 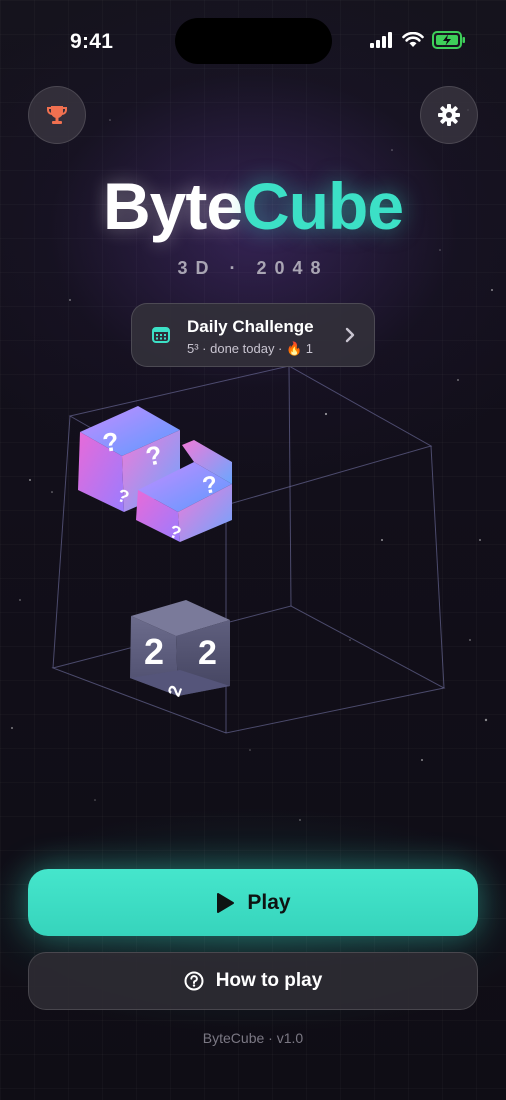 I want to click on status-icons, so click(x=418, y=40).